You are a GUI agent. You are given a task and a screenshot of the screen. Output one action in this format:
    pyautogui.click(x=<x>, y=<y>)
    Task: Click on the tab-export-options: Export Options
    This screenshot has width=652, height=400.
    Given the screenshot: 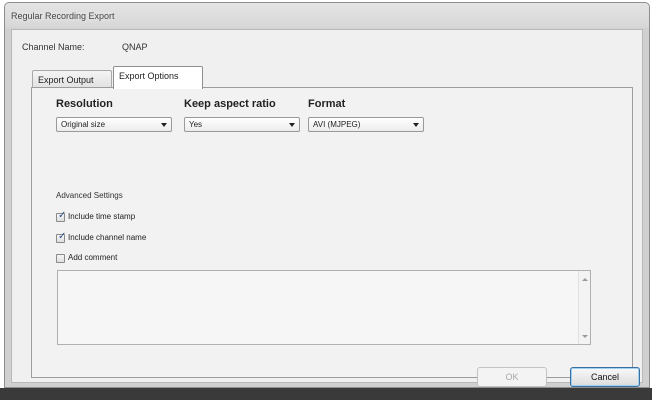 What is the action you would take?
    pyautogui.click(x=158, y=77)
    